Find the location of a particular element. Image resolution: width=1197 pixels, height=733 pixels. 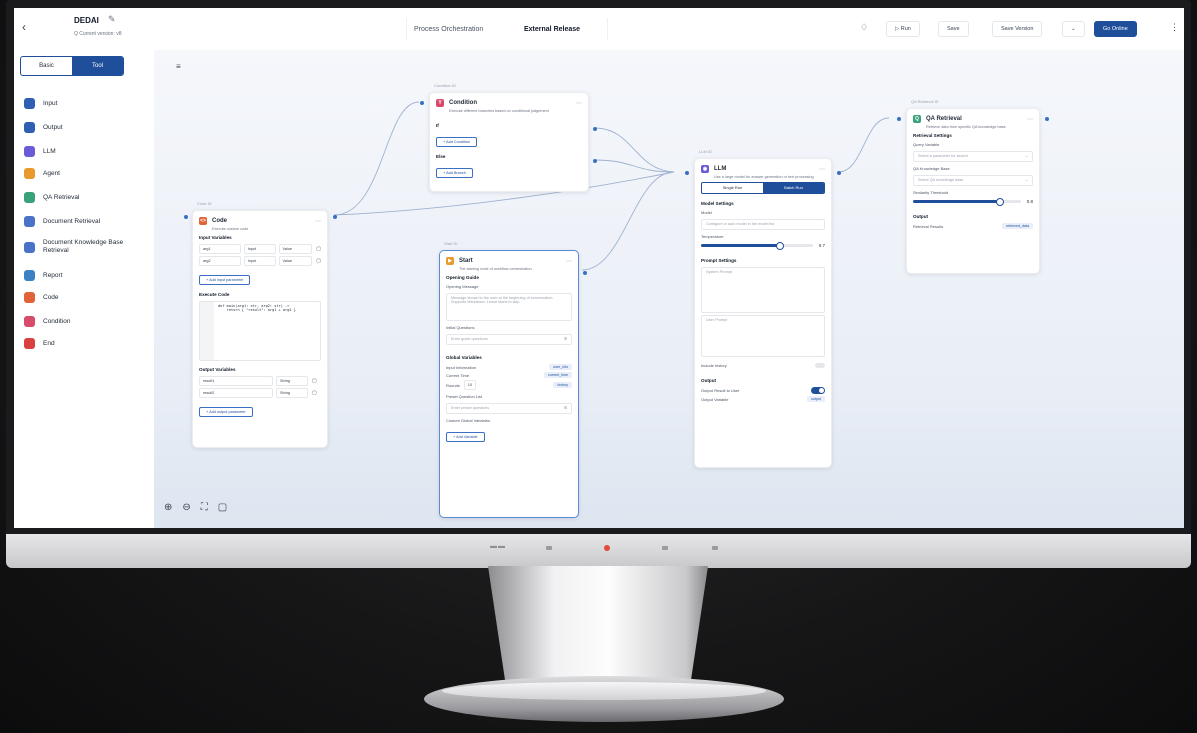

add-branch-button: + Add Branch is located at coordinates (454, 173).